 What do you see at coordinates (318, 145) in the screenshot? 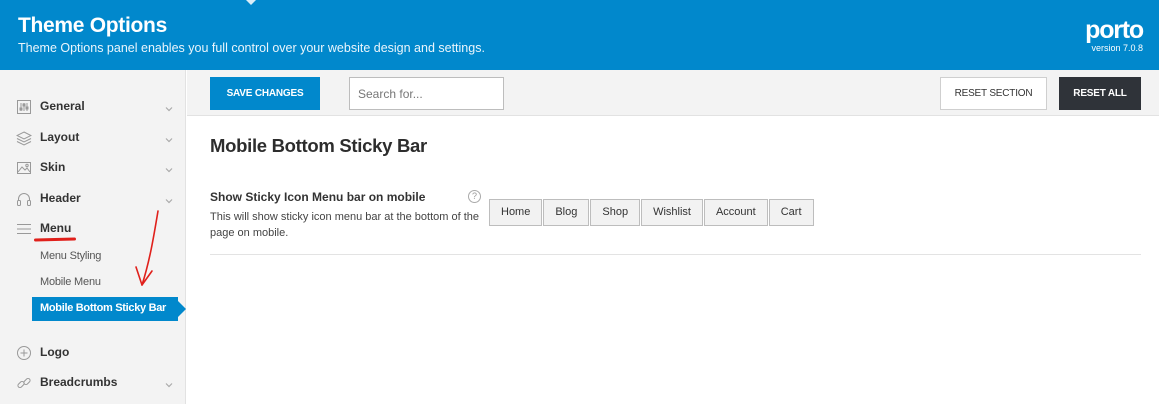
I see `section-title: Mobile Bottom Sticky Bar` at bounding box center [318, 145].